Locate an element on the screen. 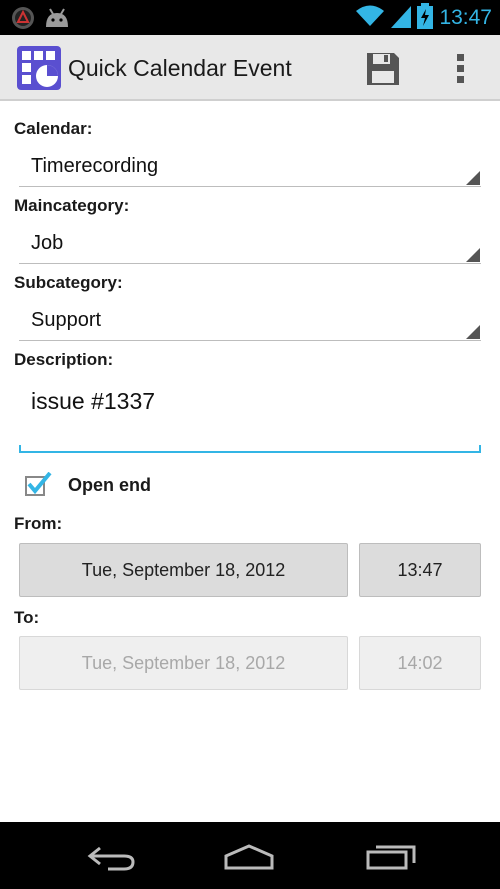 This screenshot has width=500, height=889. save-icon is located at coordinates (383, 69).